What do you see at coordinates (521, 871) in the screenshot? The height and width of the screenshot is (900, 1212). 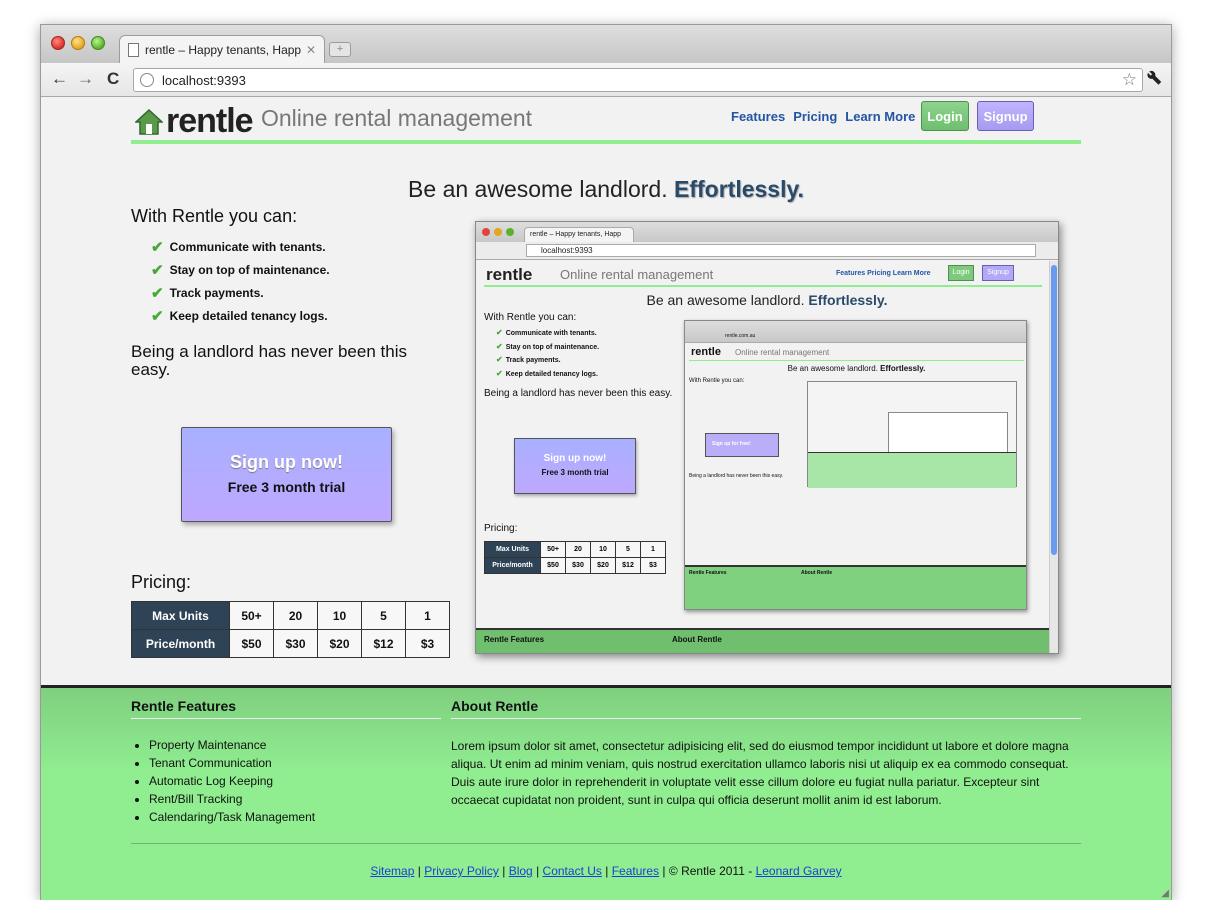 I see `blog-link: Blog` at bounding box center [521, 871].